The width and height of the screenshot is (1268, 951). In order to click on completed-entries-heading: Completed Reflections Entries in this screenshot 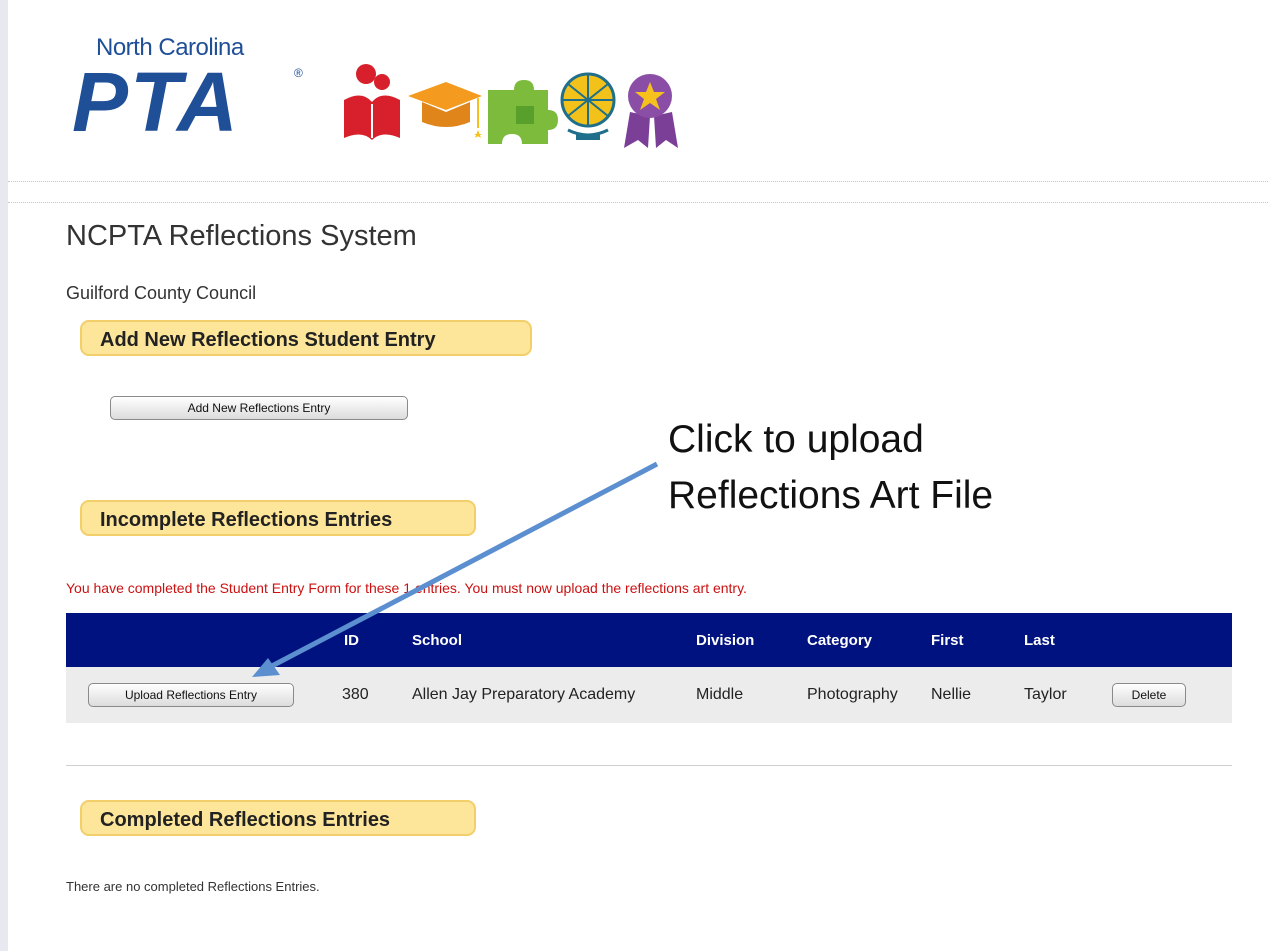, I will do `click(278, 818)`.